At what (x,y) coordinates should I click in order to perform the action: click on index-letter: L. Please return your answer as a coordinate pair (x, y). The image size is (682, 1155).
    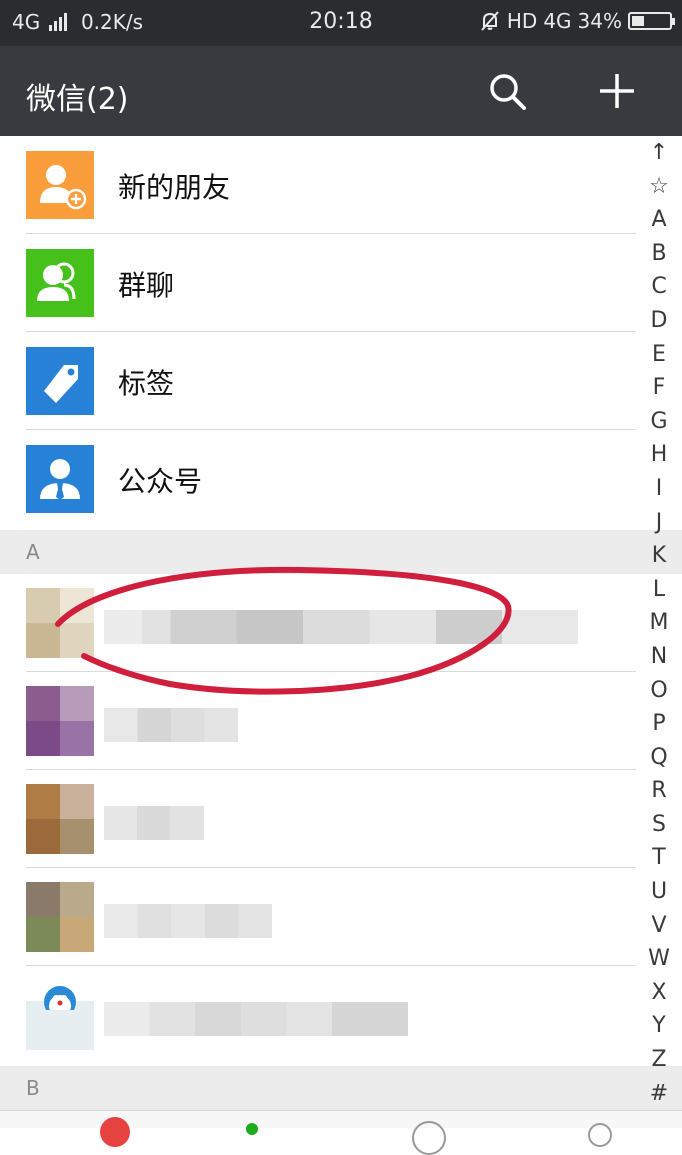
    Looking at the image, I should click on (659, 590).